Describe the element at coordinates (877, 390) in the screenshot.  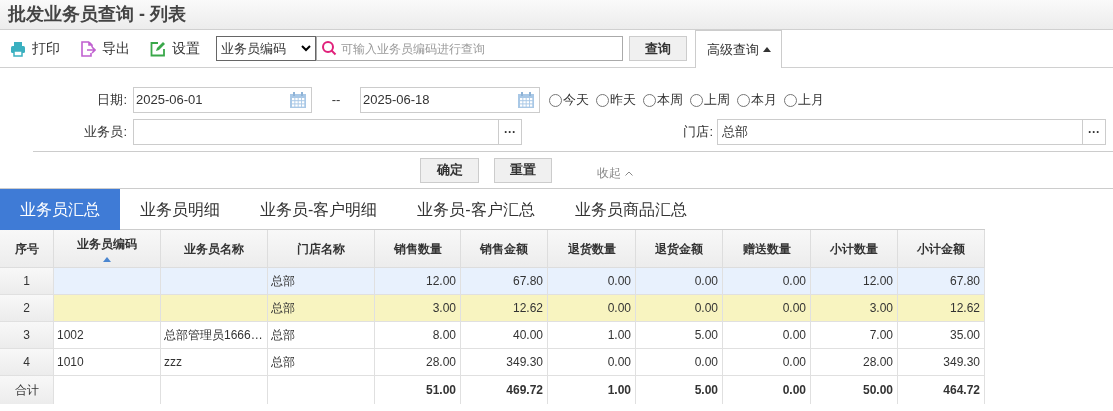
I see `total-cell-text: 50.00` at that location.